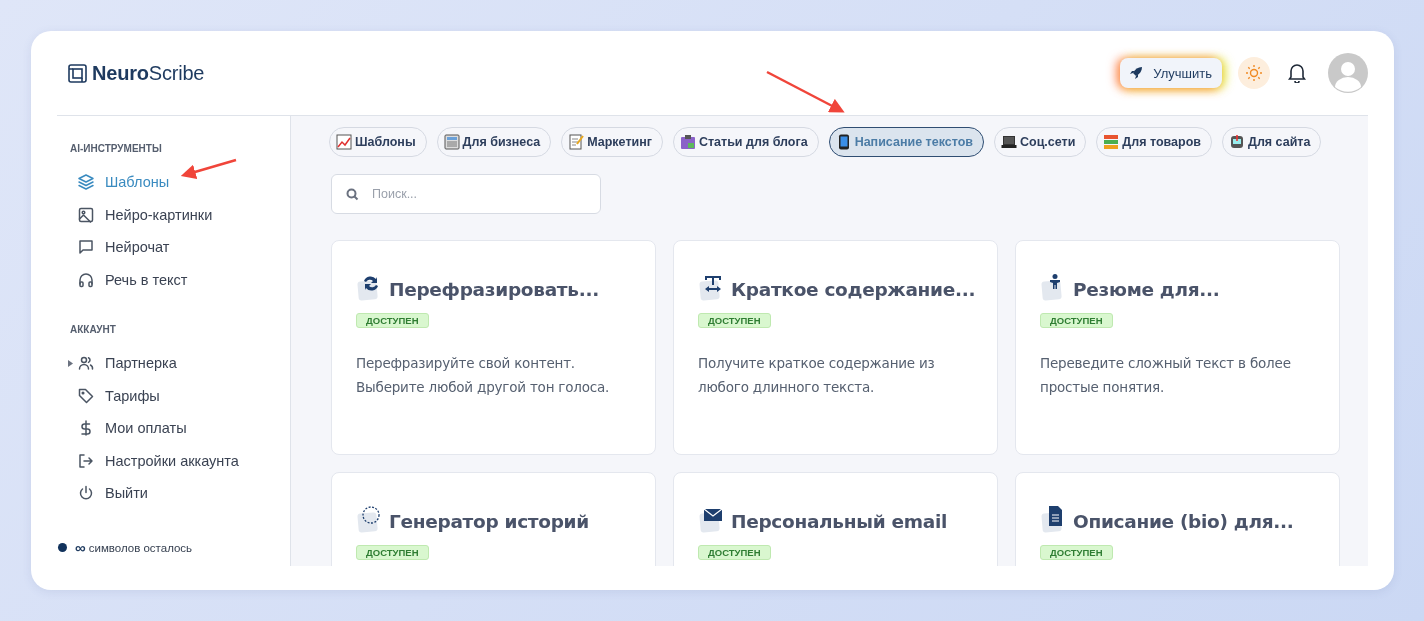  I want to click on template-card: Описание (bio) для... ДОСТУПЕН, so click(1177, 519).